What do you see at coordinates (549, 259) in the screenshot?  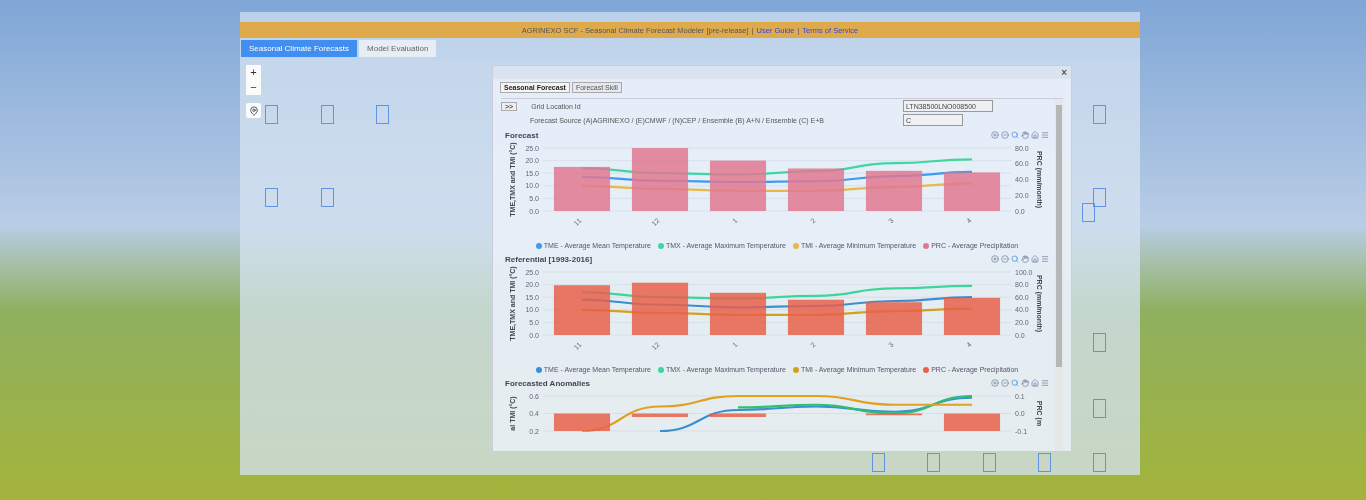 I see `chart-title: Referential [1993-2016]` at bounding box center [549, 259].